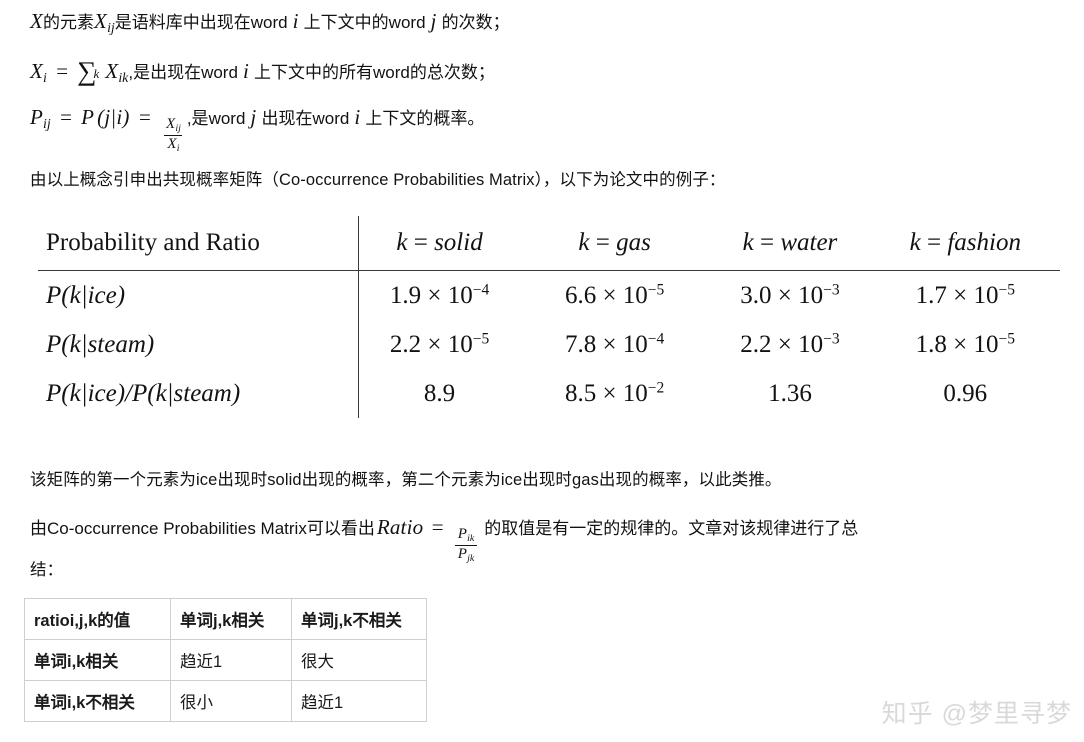 The image size is (1084, 742). Describe the element at coordinates (705, 526) in the screenshot. I see `article-link: 文章` at that location.